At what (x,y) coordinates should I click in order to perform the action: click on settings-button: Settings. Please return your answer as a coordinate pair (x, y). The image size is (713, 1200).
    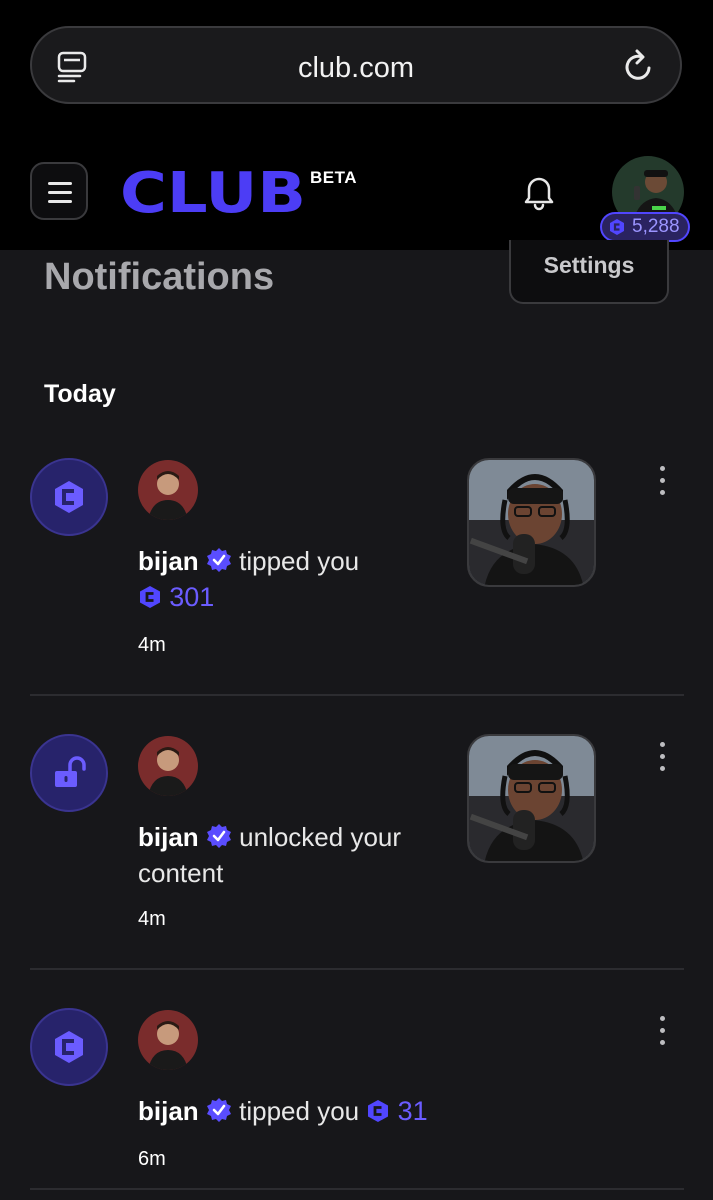
    Looking at the image, I should click on (589, 272).